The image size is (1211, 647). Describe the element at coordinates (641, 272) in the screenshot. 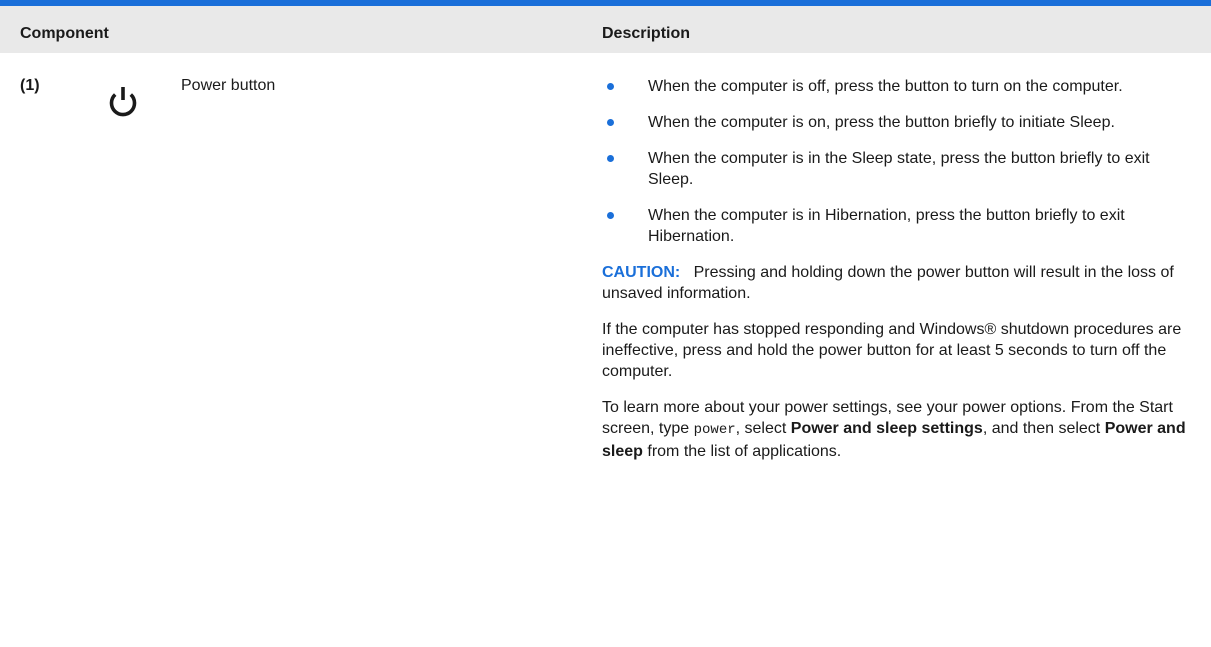

I see `caution-label: CAUTION:` at that location.